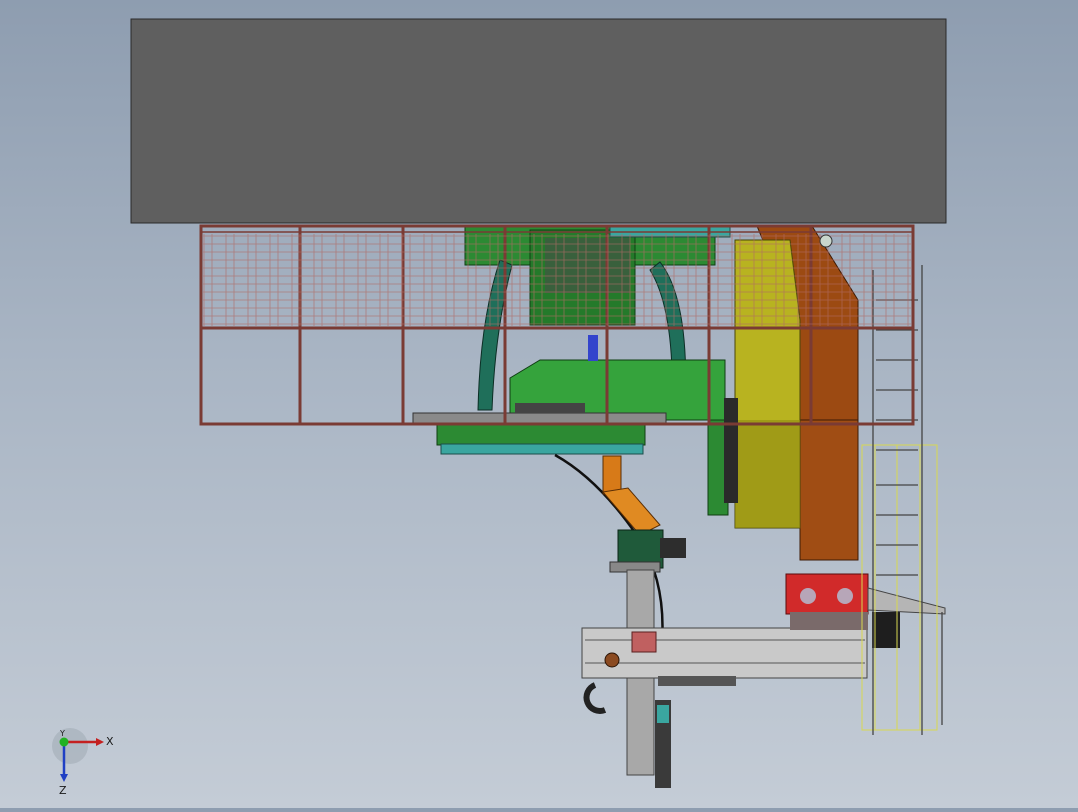 This screenshot has width=1078, height=812. Describe the element at coordinates (557, 280) in the screenshot. I see `frame-mesh` at that location.